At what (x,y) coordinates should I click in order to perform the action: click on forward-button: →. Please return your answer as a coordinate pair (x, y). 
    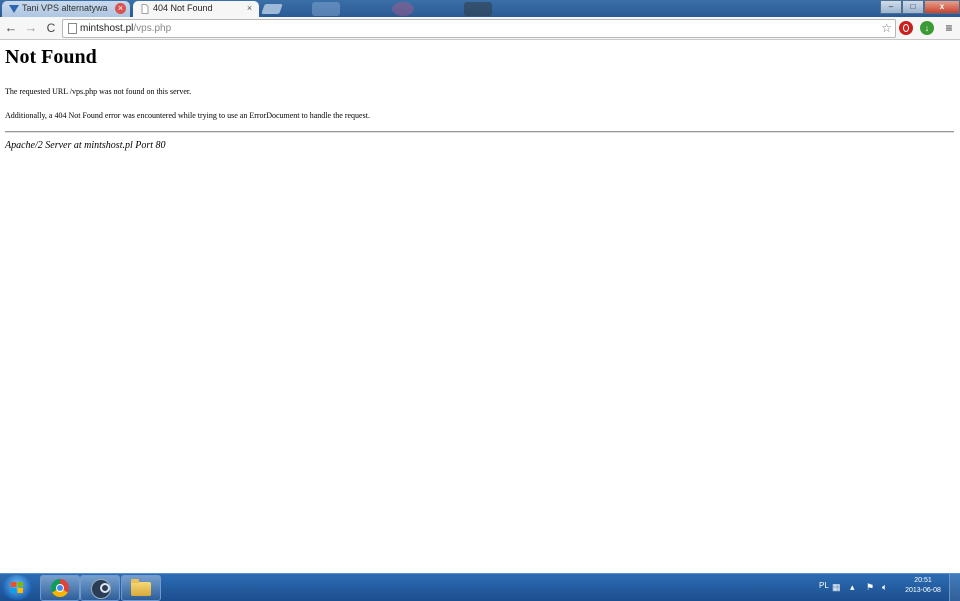
    Looking at the image, I should click on (31, 28).